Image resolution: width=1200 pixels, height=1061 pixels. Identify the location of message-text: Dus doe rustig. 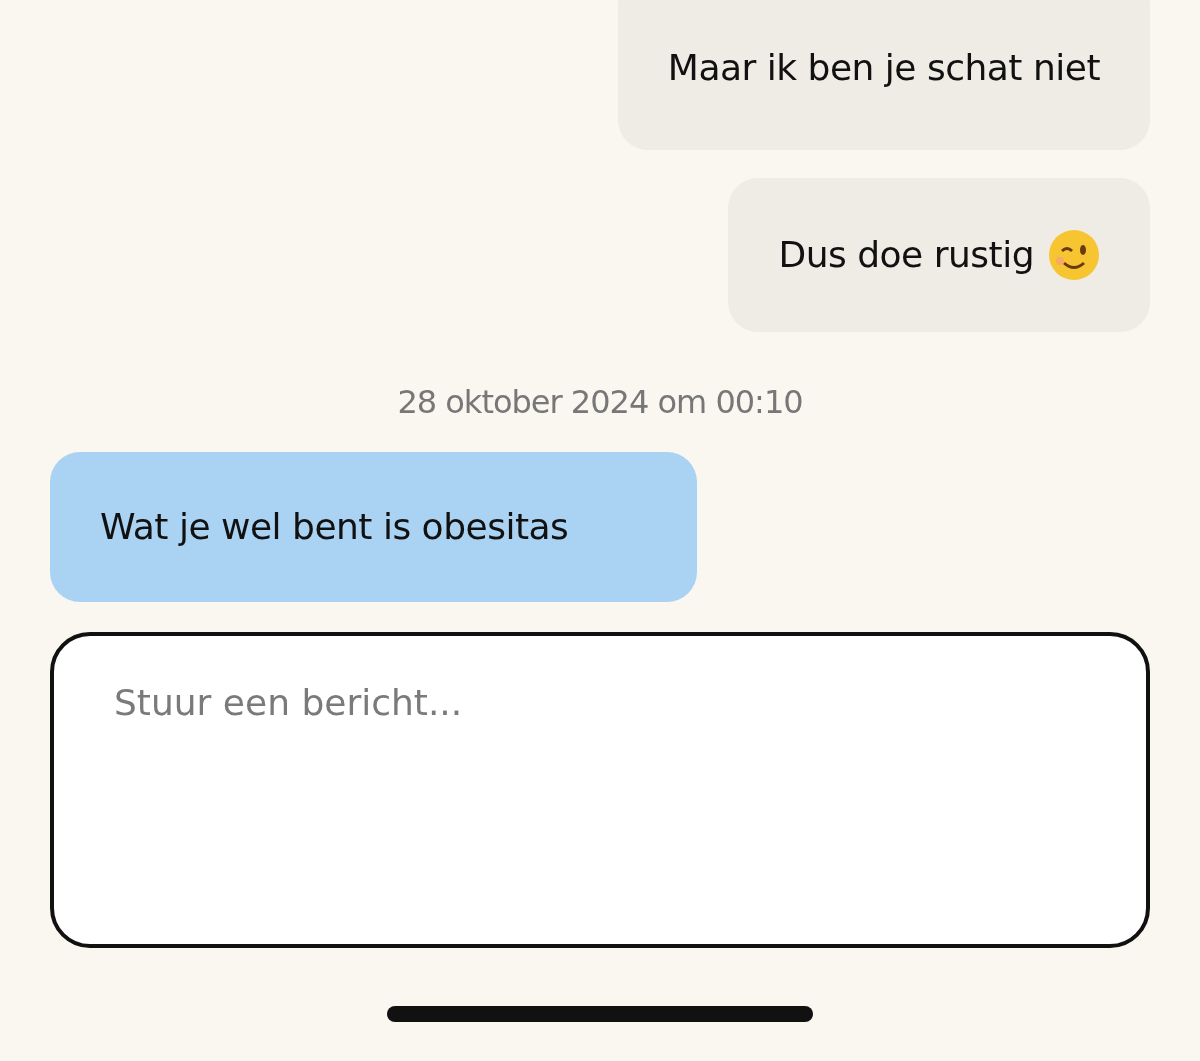
(906, 255).